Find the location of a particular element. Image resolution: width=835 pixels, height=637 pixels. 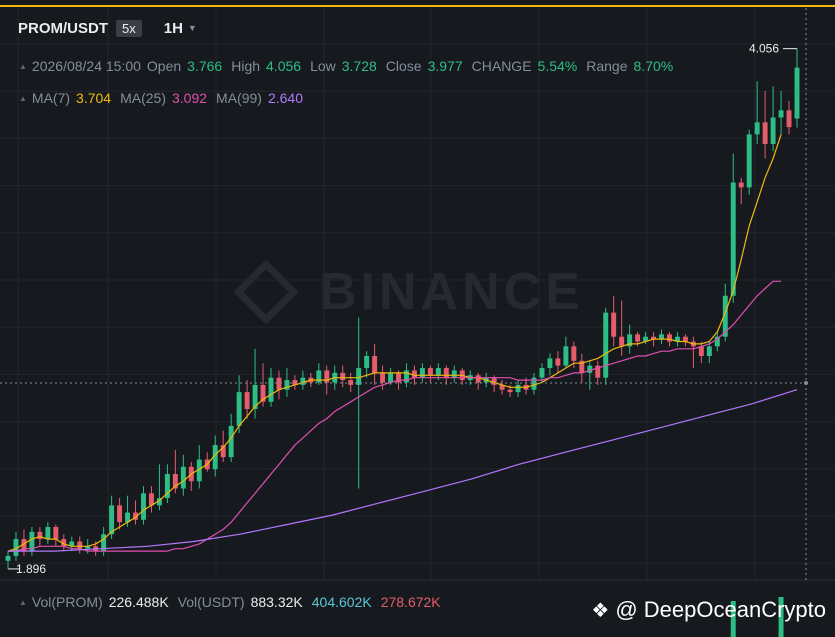

low-value: 3.728 is located at coordinates (359, 66).